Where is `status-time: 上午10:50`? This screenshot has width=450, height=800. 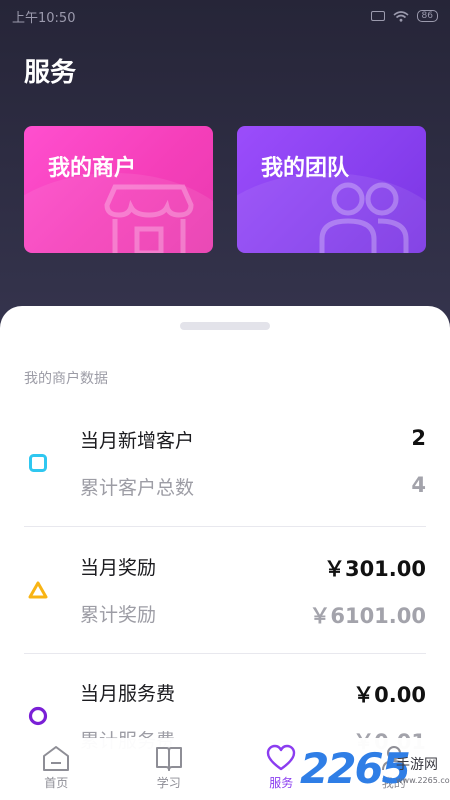 status-time: 上午10:50 is located at coordinates (44, 18).